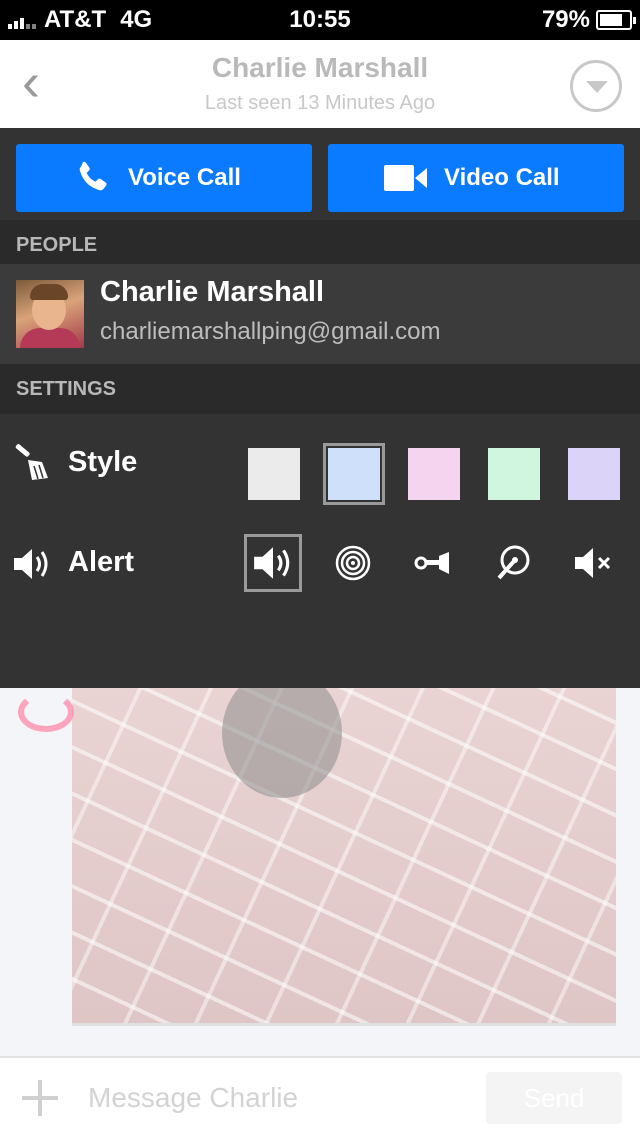  I want to click on video-camera-icon, so click(406, 178).